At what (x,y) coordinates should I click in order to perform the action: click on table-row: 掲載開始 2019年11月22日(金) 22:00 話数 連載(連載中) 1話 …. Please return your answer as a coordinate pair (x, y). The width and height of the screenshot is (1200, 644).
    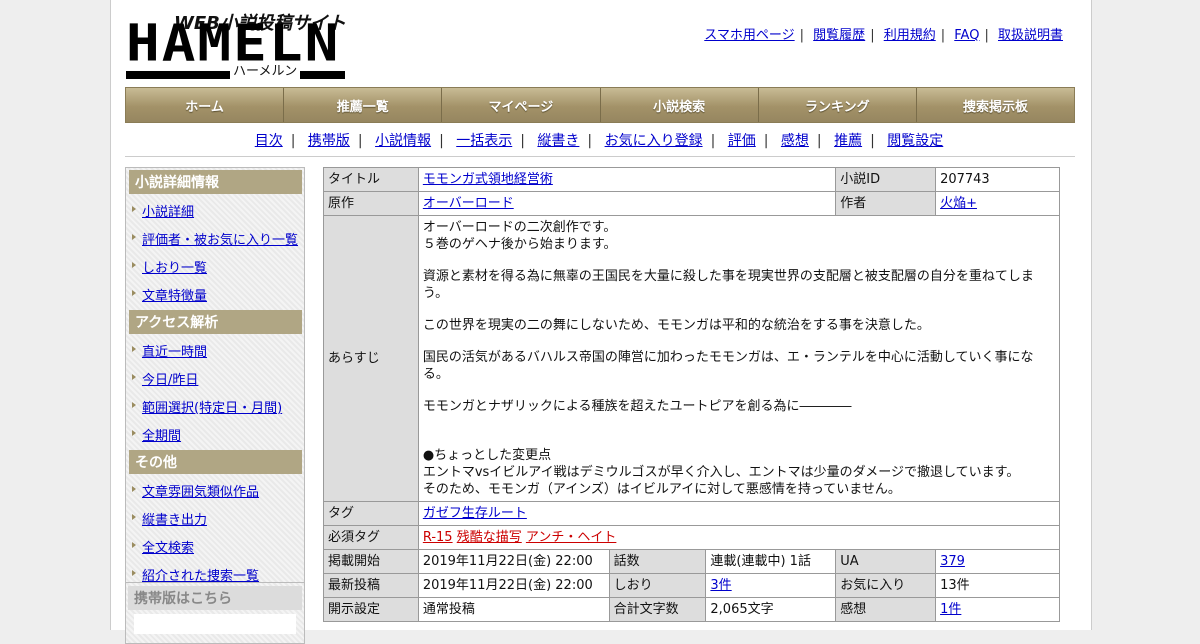
    Looking at the image, I should click on (691, 561).